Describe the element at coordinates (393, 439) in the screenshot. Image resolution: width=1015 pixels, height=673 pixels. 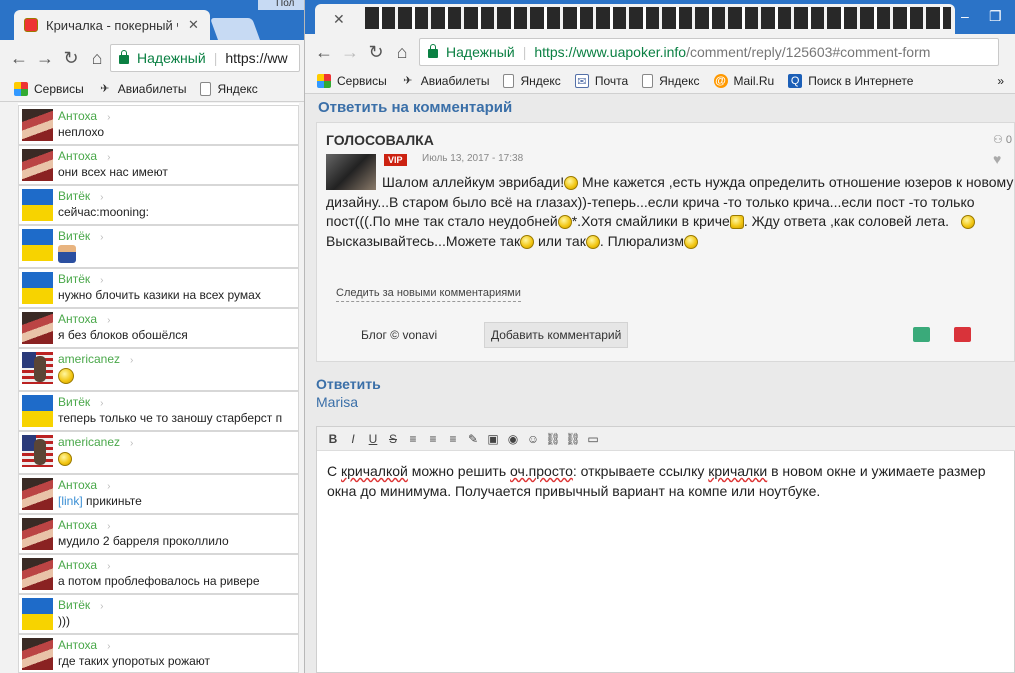
I see `strike-button: S` at that location.